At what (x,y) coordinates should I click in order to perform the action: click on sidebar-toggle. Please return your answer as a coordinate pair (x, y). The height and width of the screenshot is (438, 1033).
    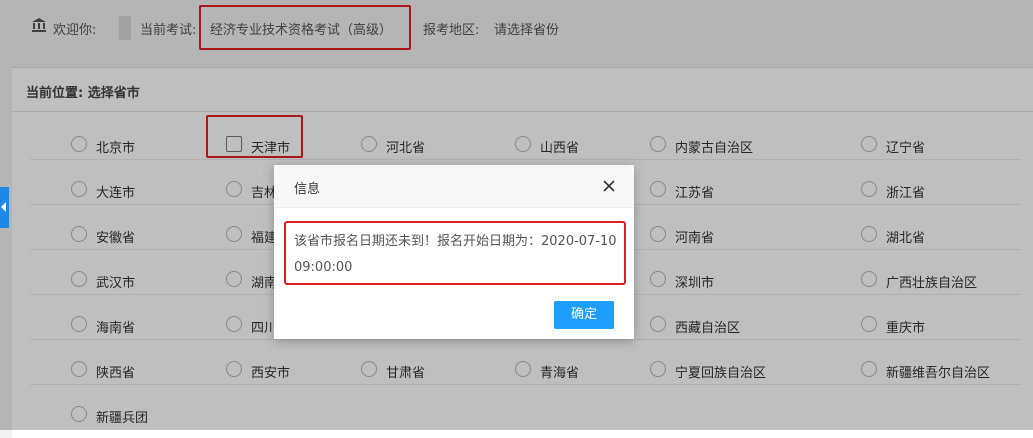
    Looking at the image, I should click on (4, 207).